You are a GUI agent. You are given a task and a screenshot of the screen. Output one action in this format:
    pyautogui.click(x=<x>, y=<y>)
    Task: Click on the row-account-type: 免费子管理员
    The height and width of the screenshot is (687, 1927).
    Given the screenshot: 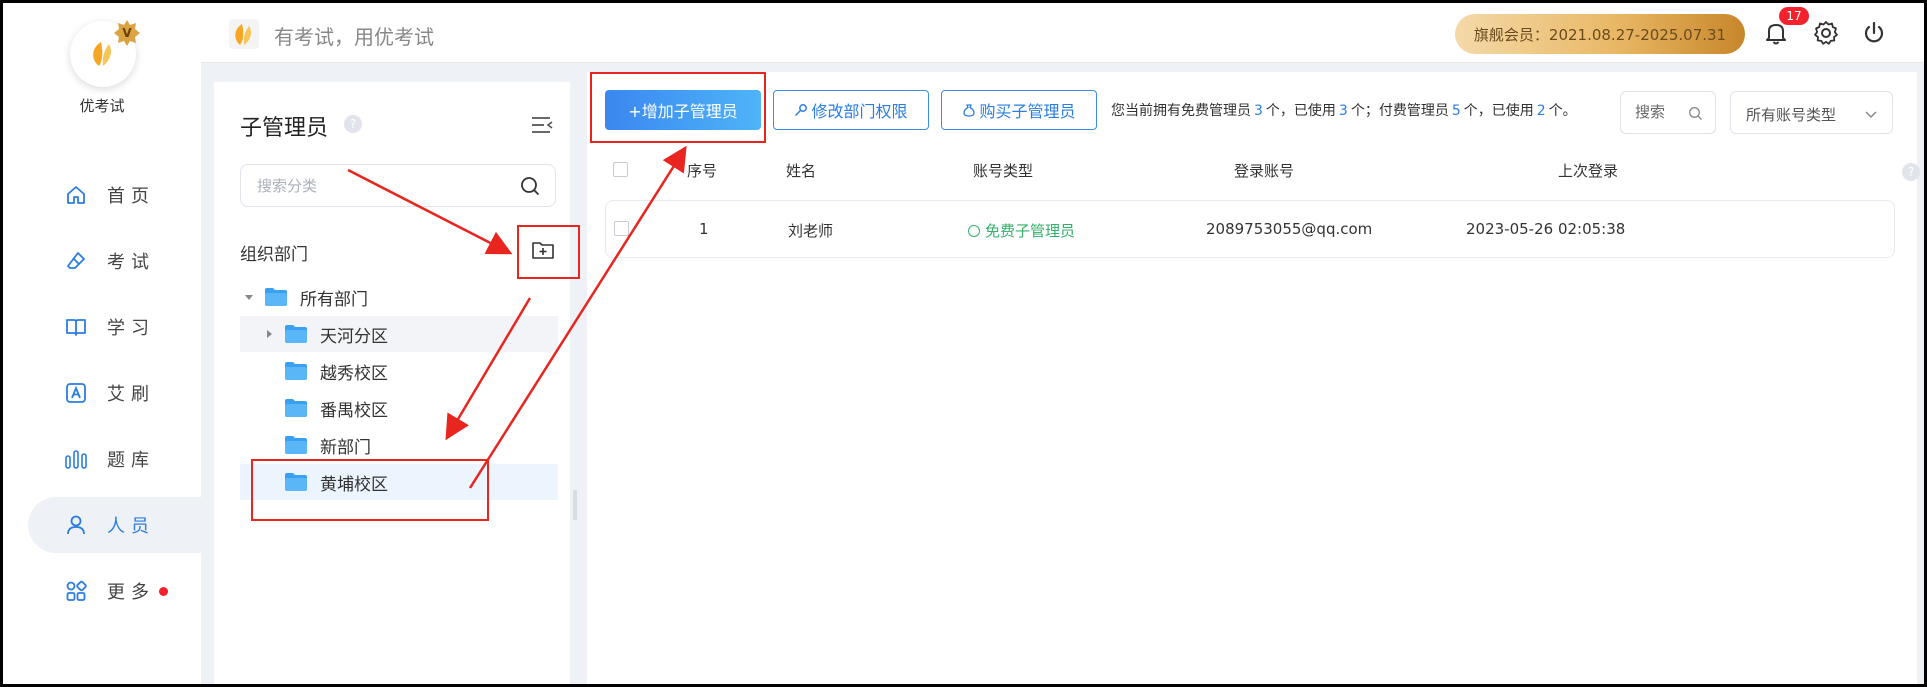 What is the action you would take?
    pyautogui.click(x=1021, y=230)
    